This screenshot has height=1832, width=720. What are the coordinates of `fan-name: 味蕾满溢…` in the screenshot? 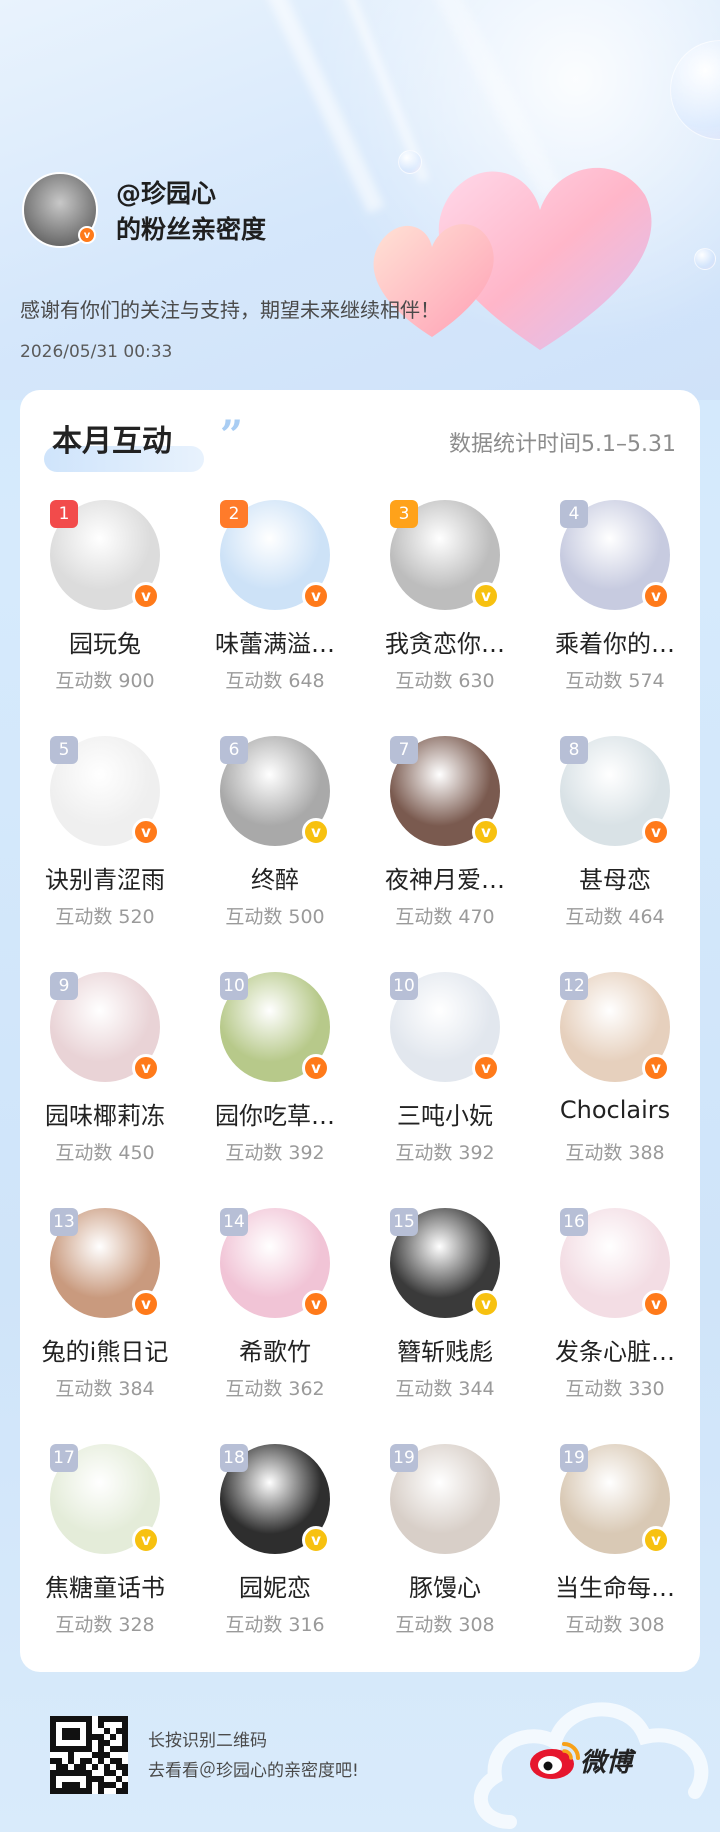 It's located at (275, 641).